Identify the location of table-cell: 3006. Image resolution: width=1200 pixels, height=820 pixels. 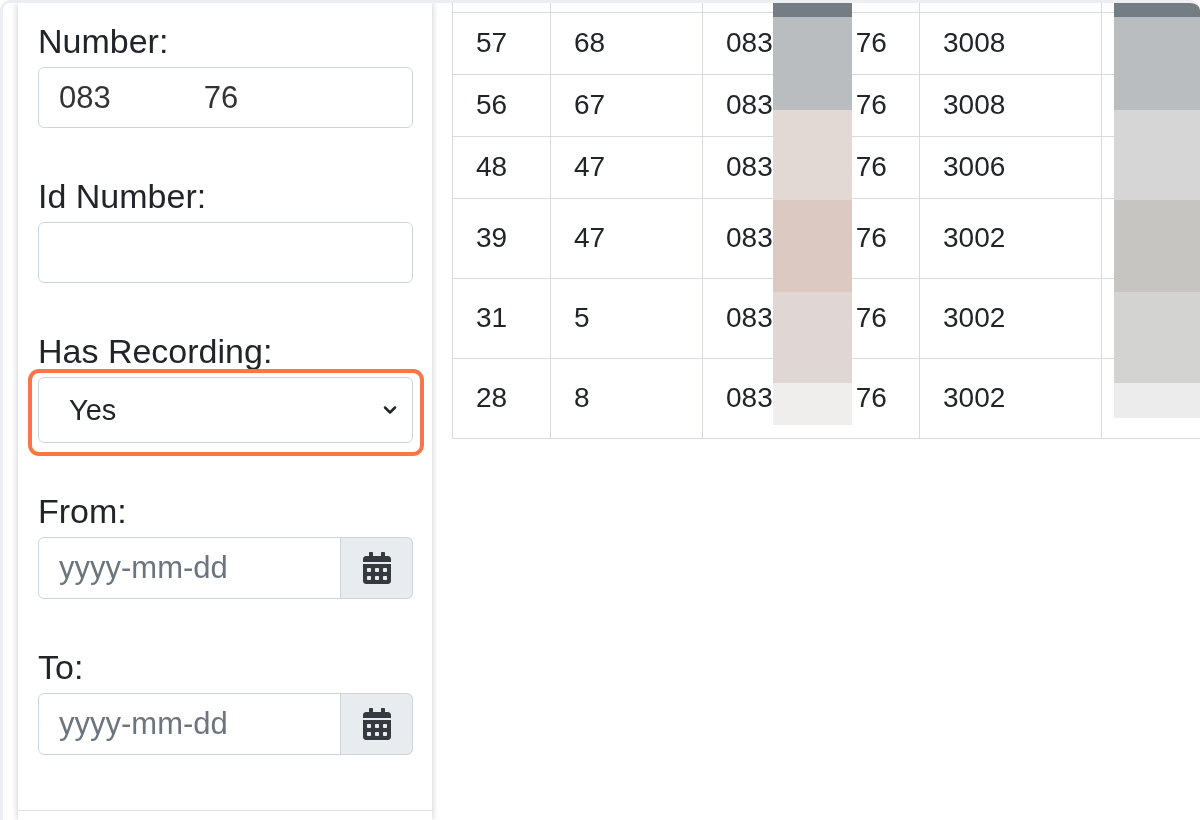
(1010, 167).